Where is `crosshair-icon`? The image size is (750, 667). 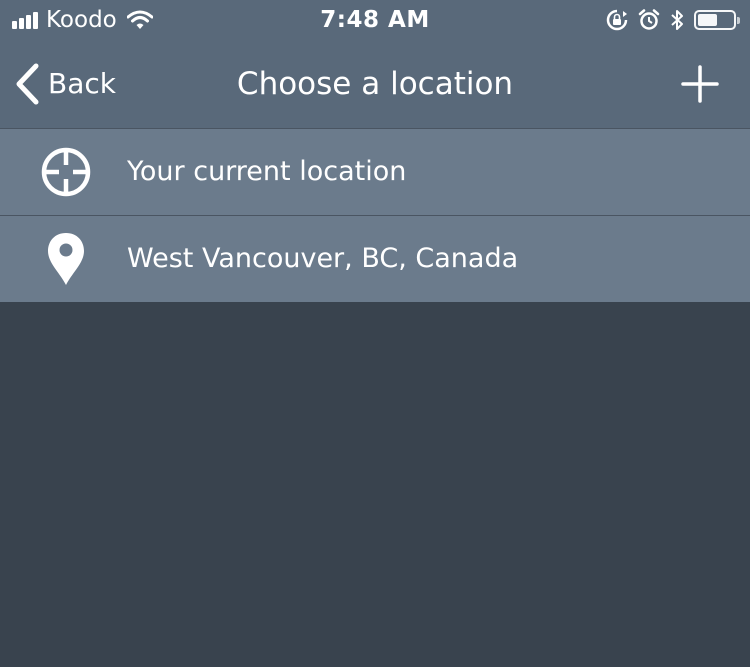 crosshair-icon is located at coordinates (66, 172).